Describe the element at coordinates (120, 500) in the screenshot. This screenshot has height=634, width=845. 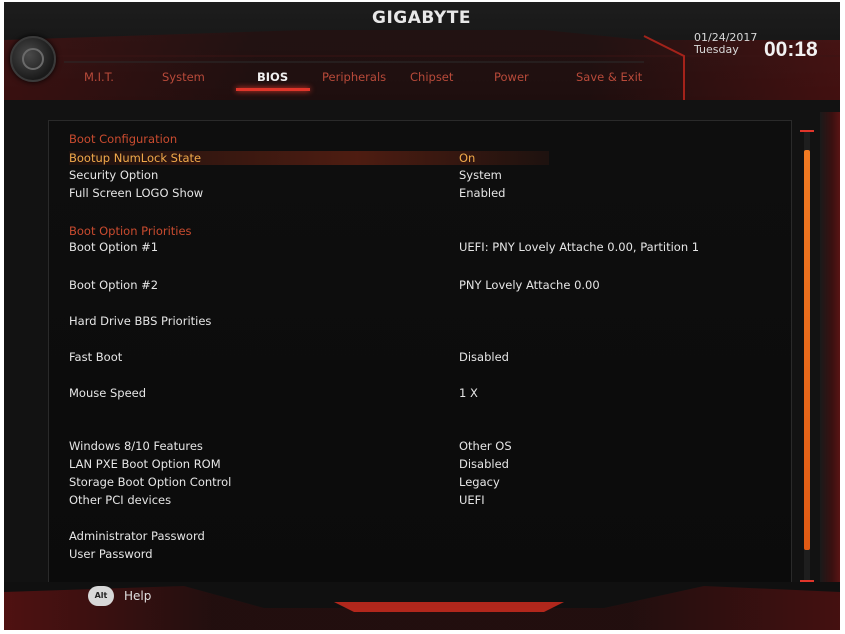
I see `setting-label: Other PCI devices` at that location.